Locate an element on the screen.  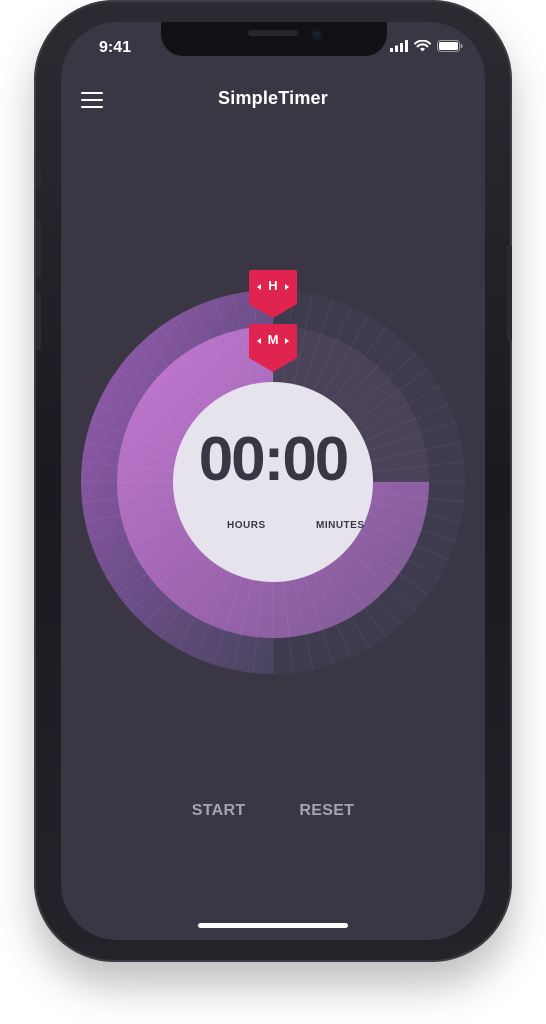
start-button: START is located at coordinates (219, 811).